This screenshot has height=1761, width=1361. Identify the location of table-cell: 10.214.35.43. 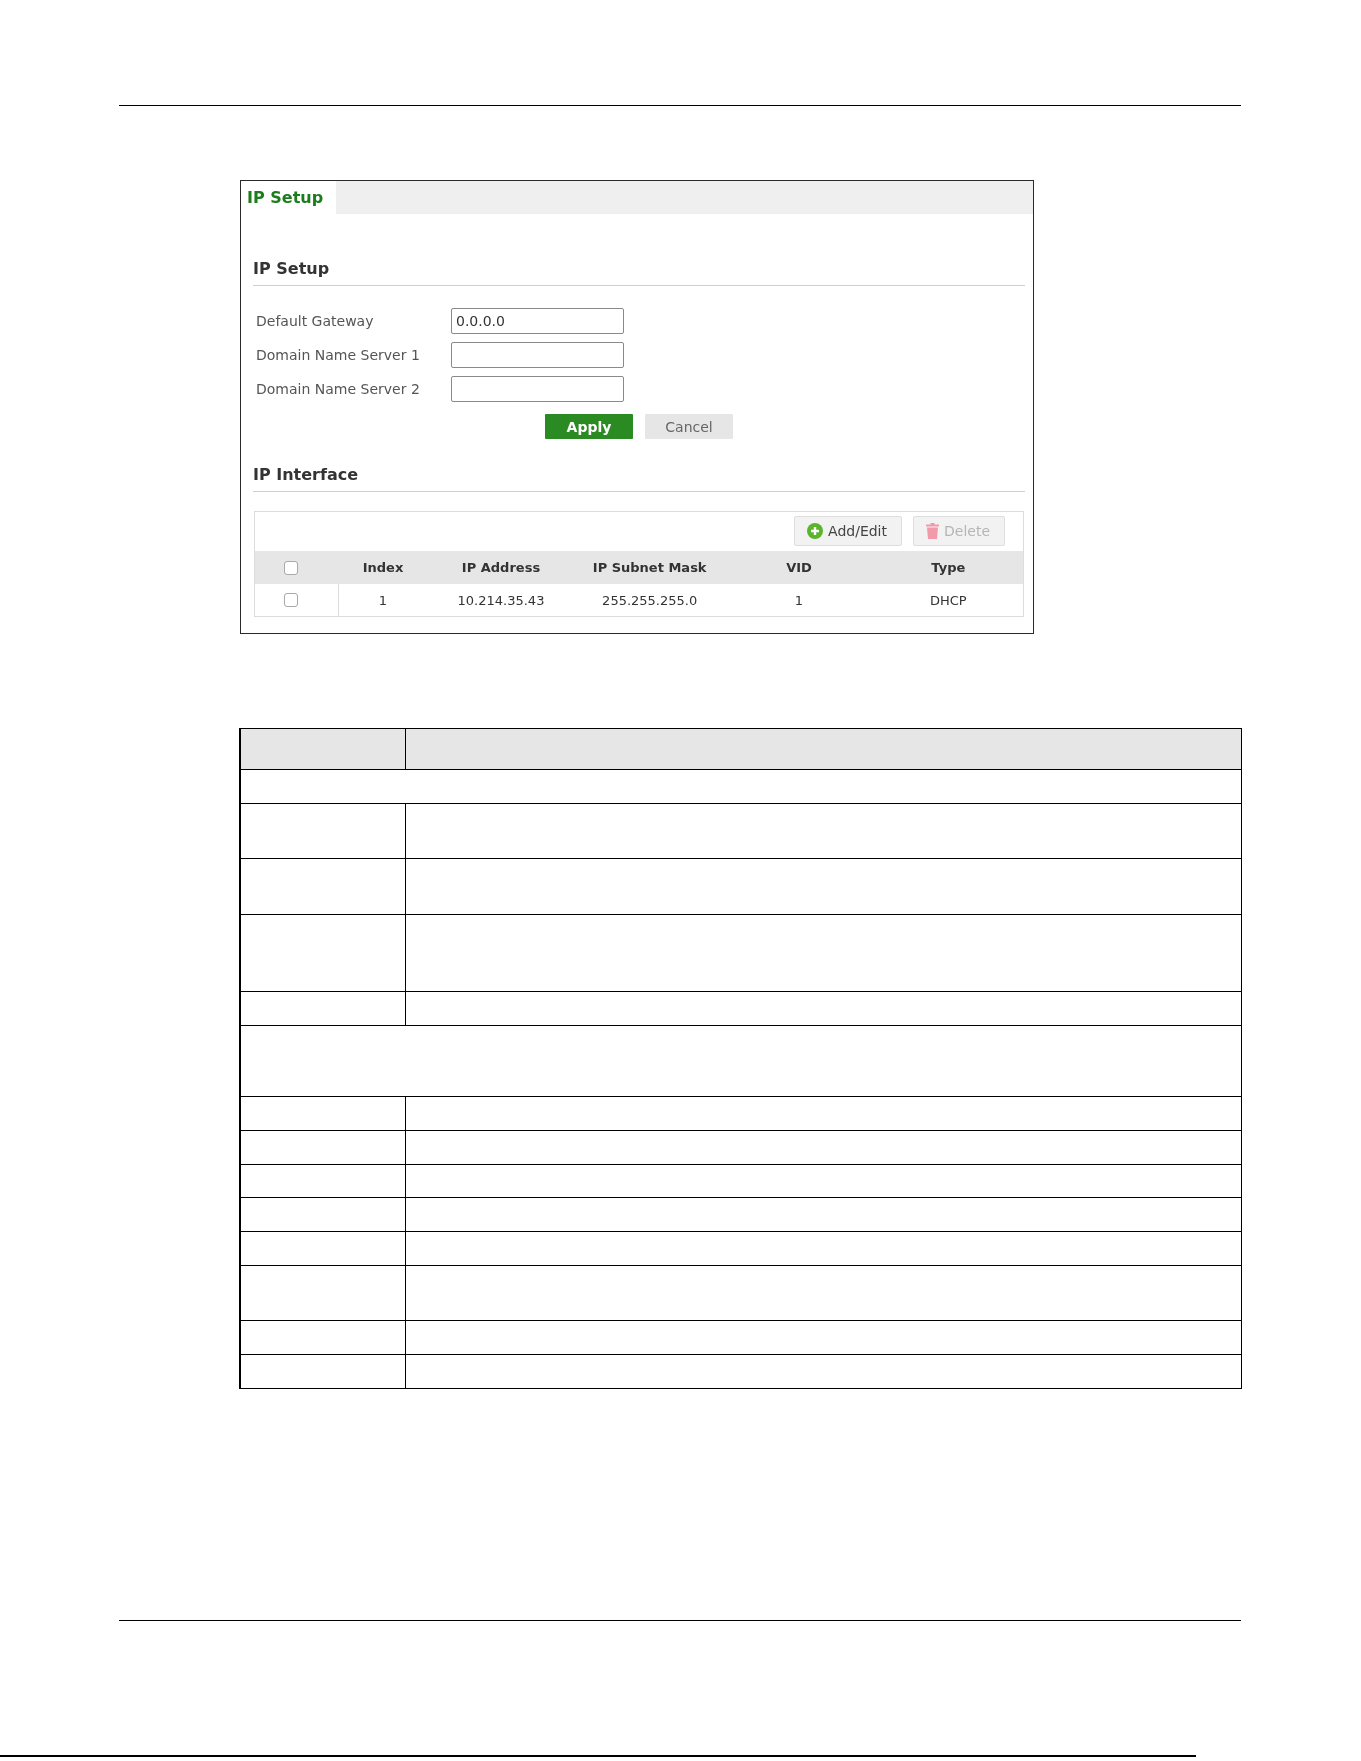
(501, 600).